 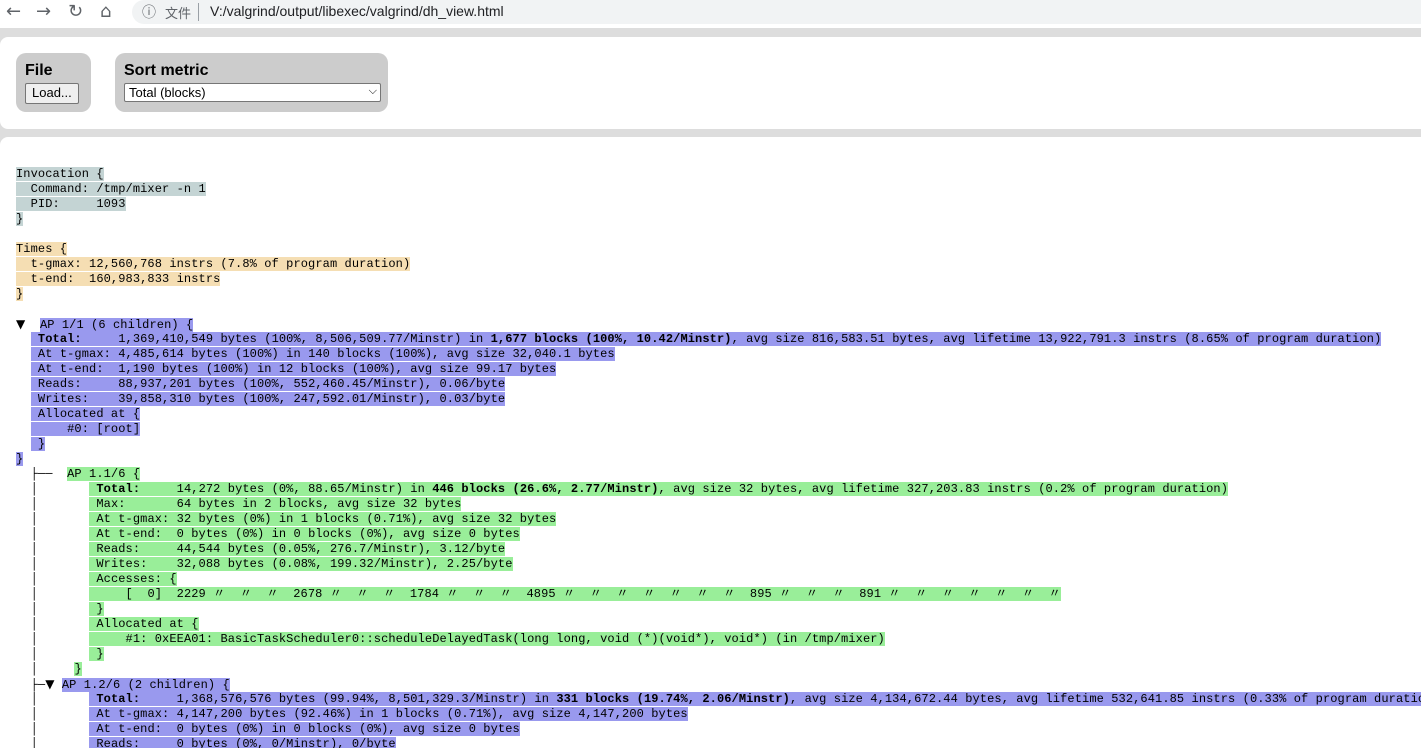 What do you see at coordinates (166, 70) in the screenshot?
I see `sort-title: Sort metric` at bounding box center [166, 70].